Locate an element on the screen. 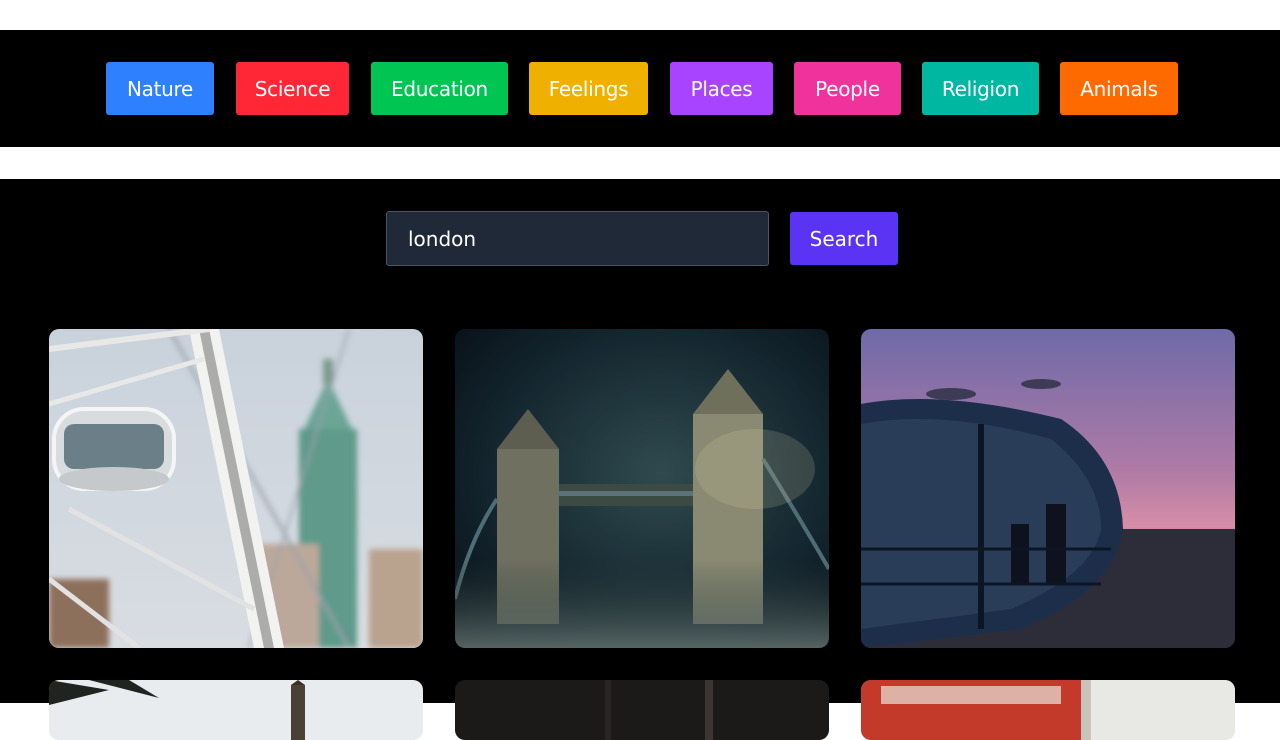 This screenshot has width=1280, height=740. category-button-education: Education is located at coordinates (439, 88).